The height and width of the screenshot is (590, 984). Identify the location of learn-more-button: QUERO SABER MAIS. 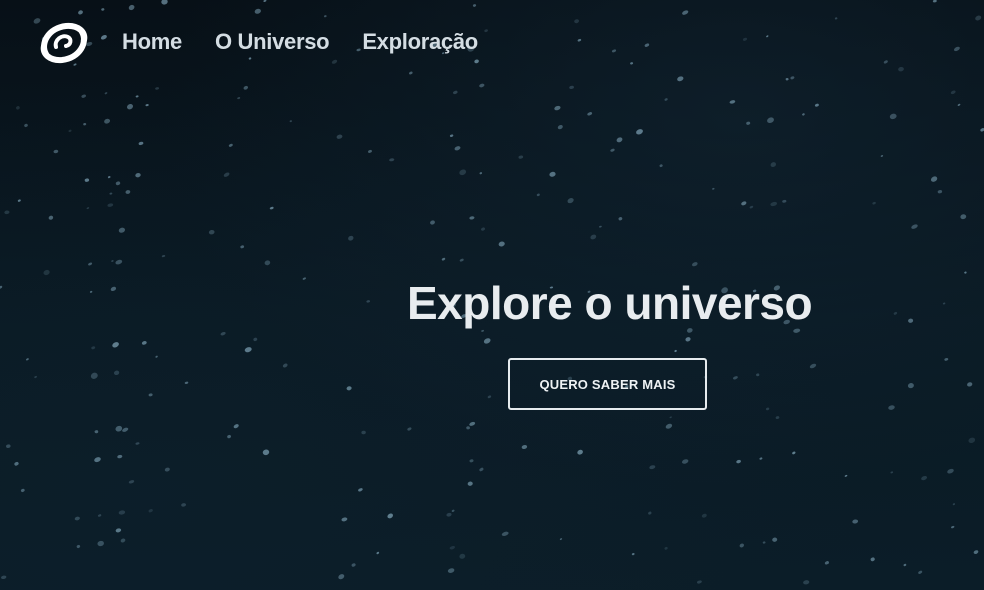
(607, 384).